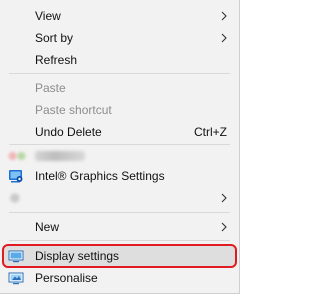  I want to click on menu-item-sort-by: Sort by, so click(119, 38).